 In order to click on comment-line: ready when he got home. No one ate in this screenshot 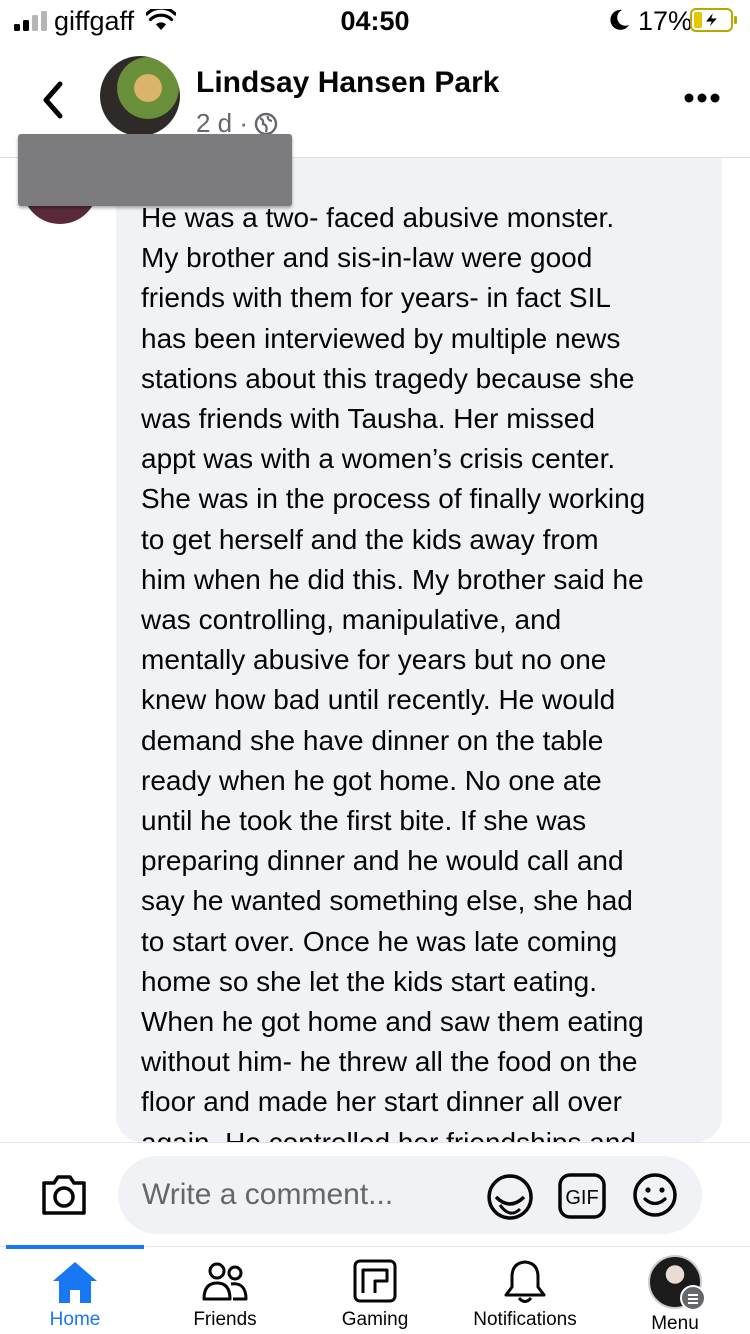, I will do `click(371, 780)`.